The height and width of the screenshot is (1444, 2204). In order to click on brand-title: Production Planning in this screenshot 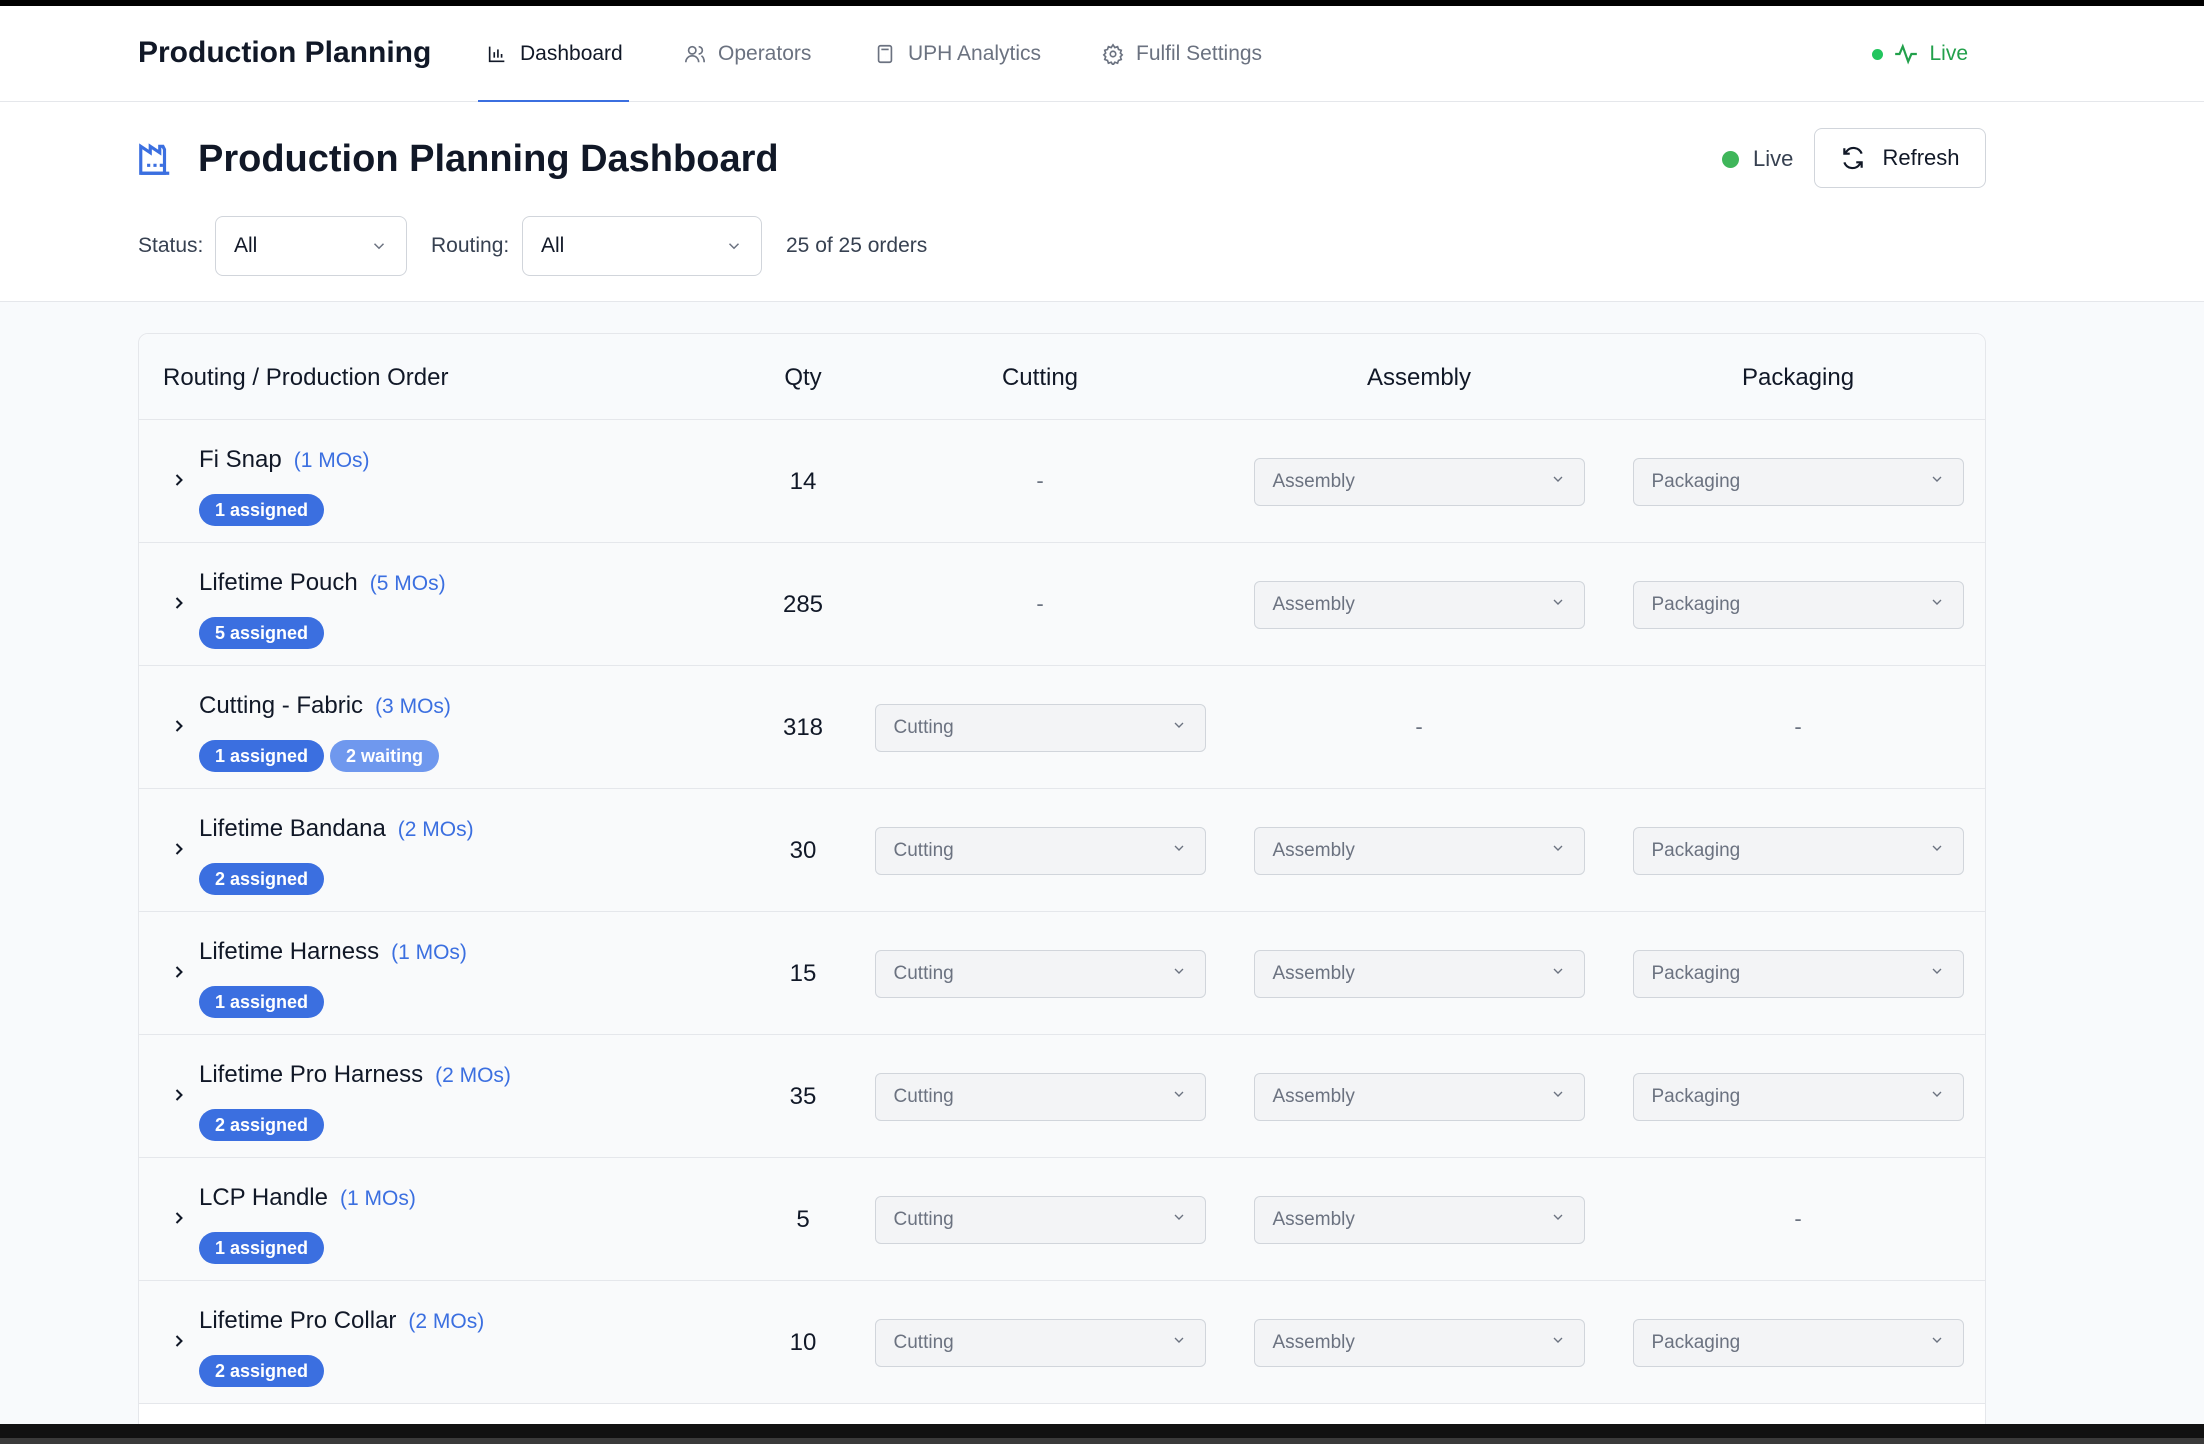, I will do `click(285, 52)`.